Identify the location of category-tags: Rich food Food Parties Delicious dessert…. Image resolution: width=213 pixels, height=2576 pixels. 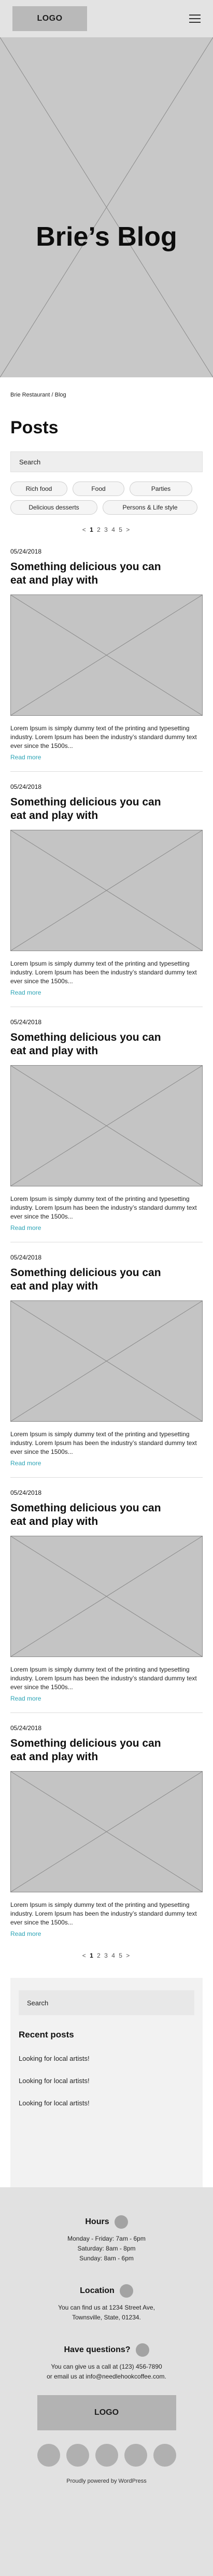
(106, 498).